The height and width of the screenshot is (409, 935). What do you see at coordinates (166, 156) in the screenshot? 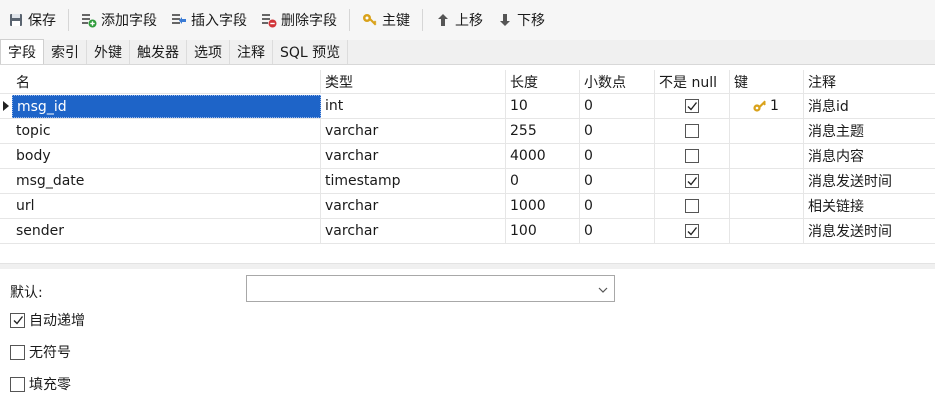
I see `field-name-cell: body` at bounding box center [166, 156].